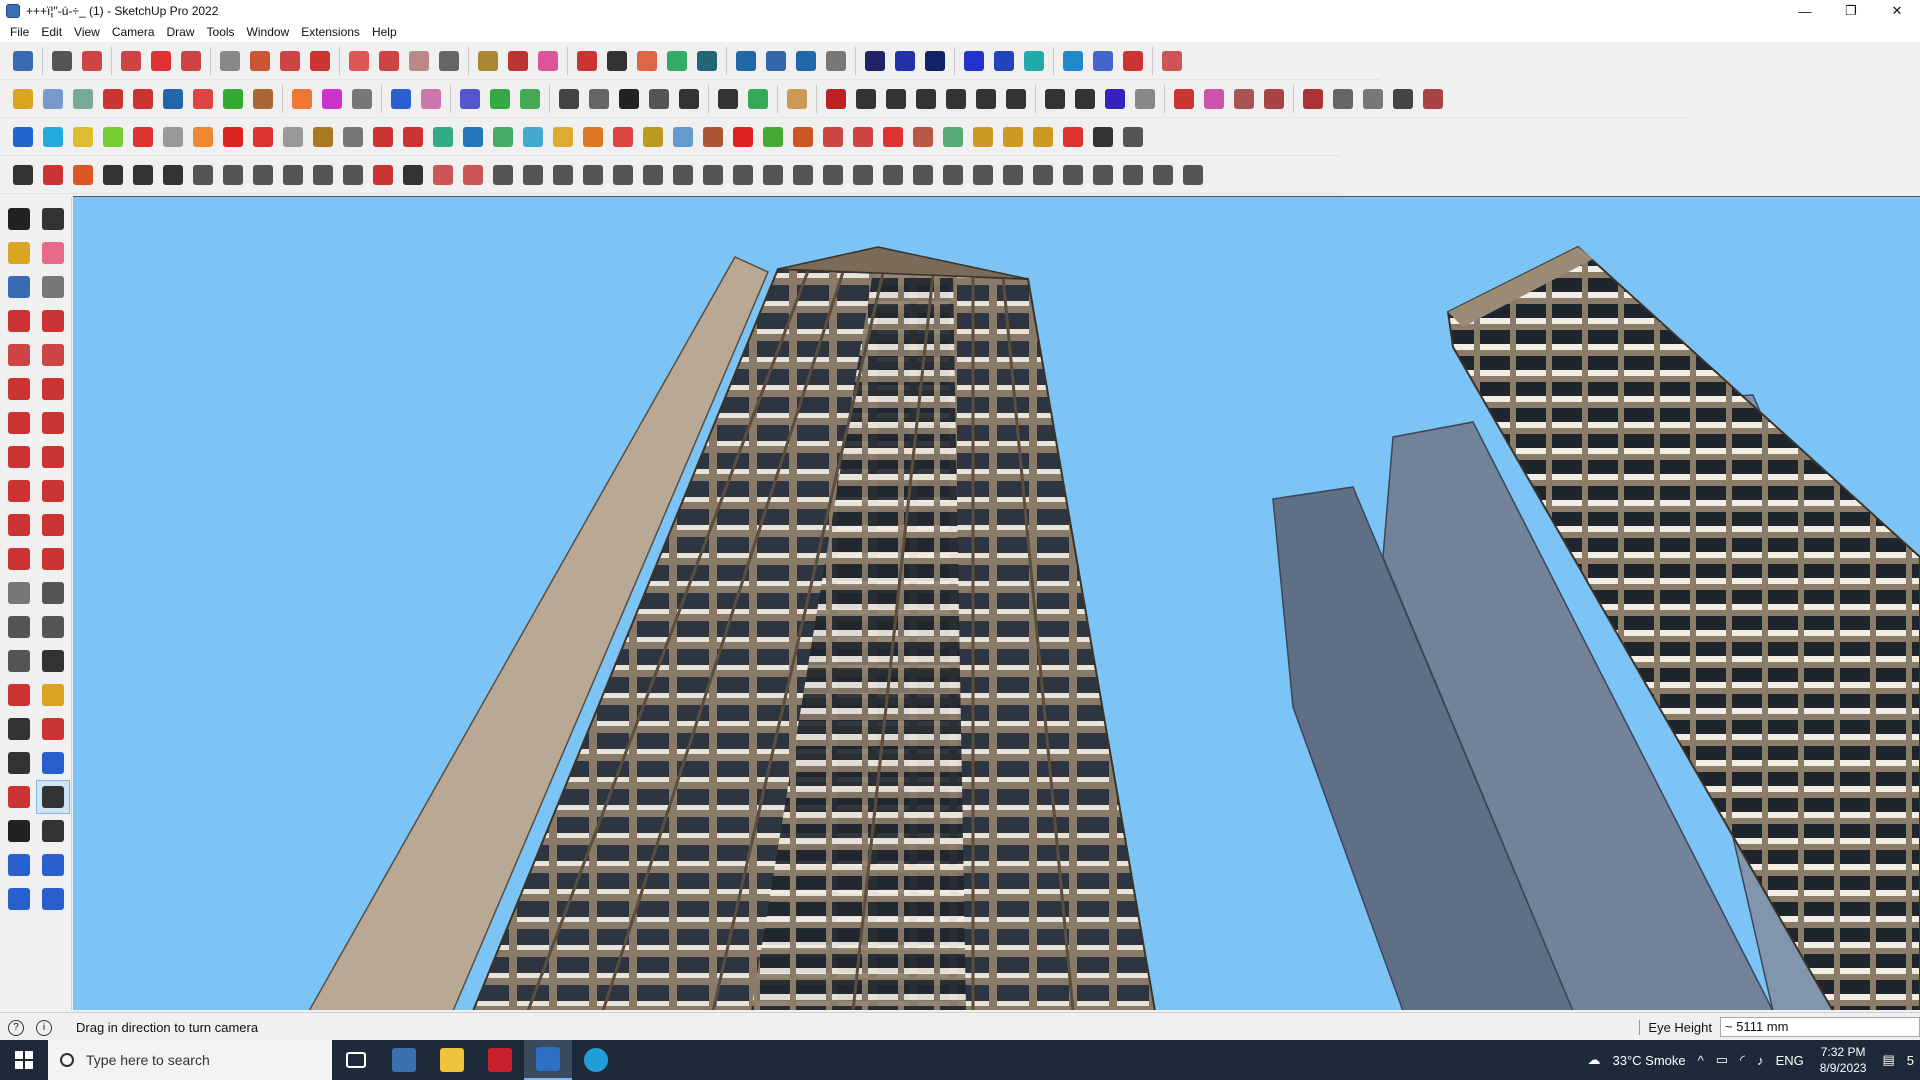  Describe the element at coordinates (190, 1060) in the screenshot. I see `taskbar-search-box: Type here to search` at that location.